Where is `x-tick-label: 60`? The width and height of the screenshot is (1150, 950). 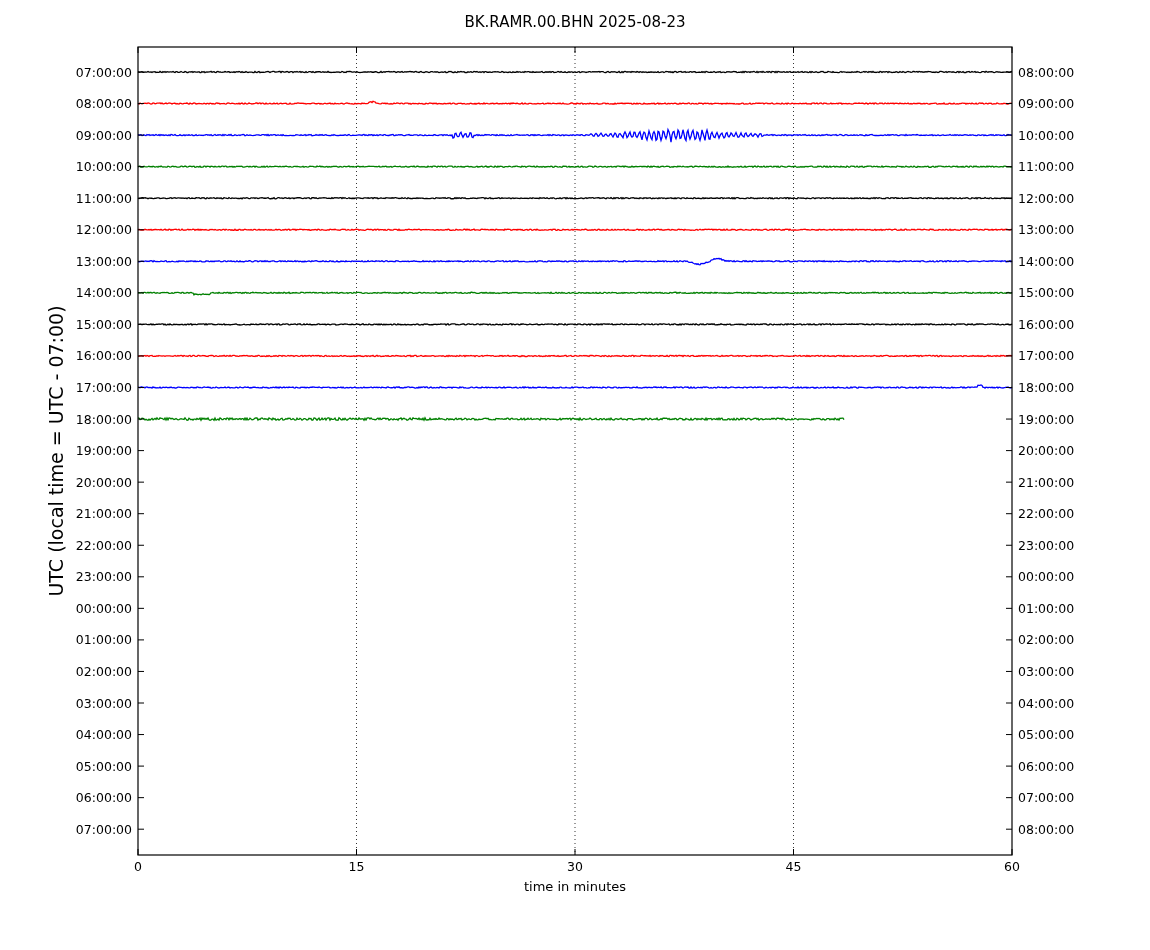
x-tick-label: 60 is located at coordinates (1012, 866).